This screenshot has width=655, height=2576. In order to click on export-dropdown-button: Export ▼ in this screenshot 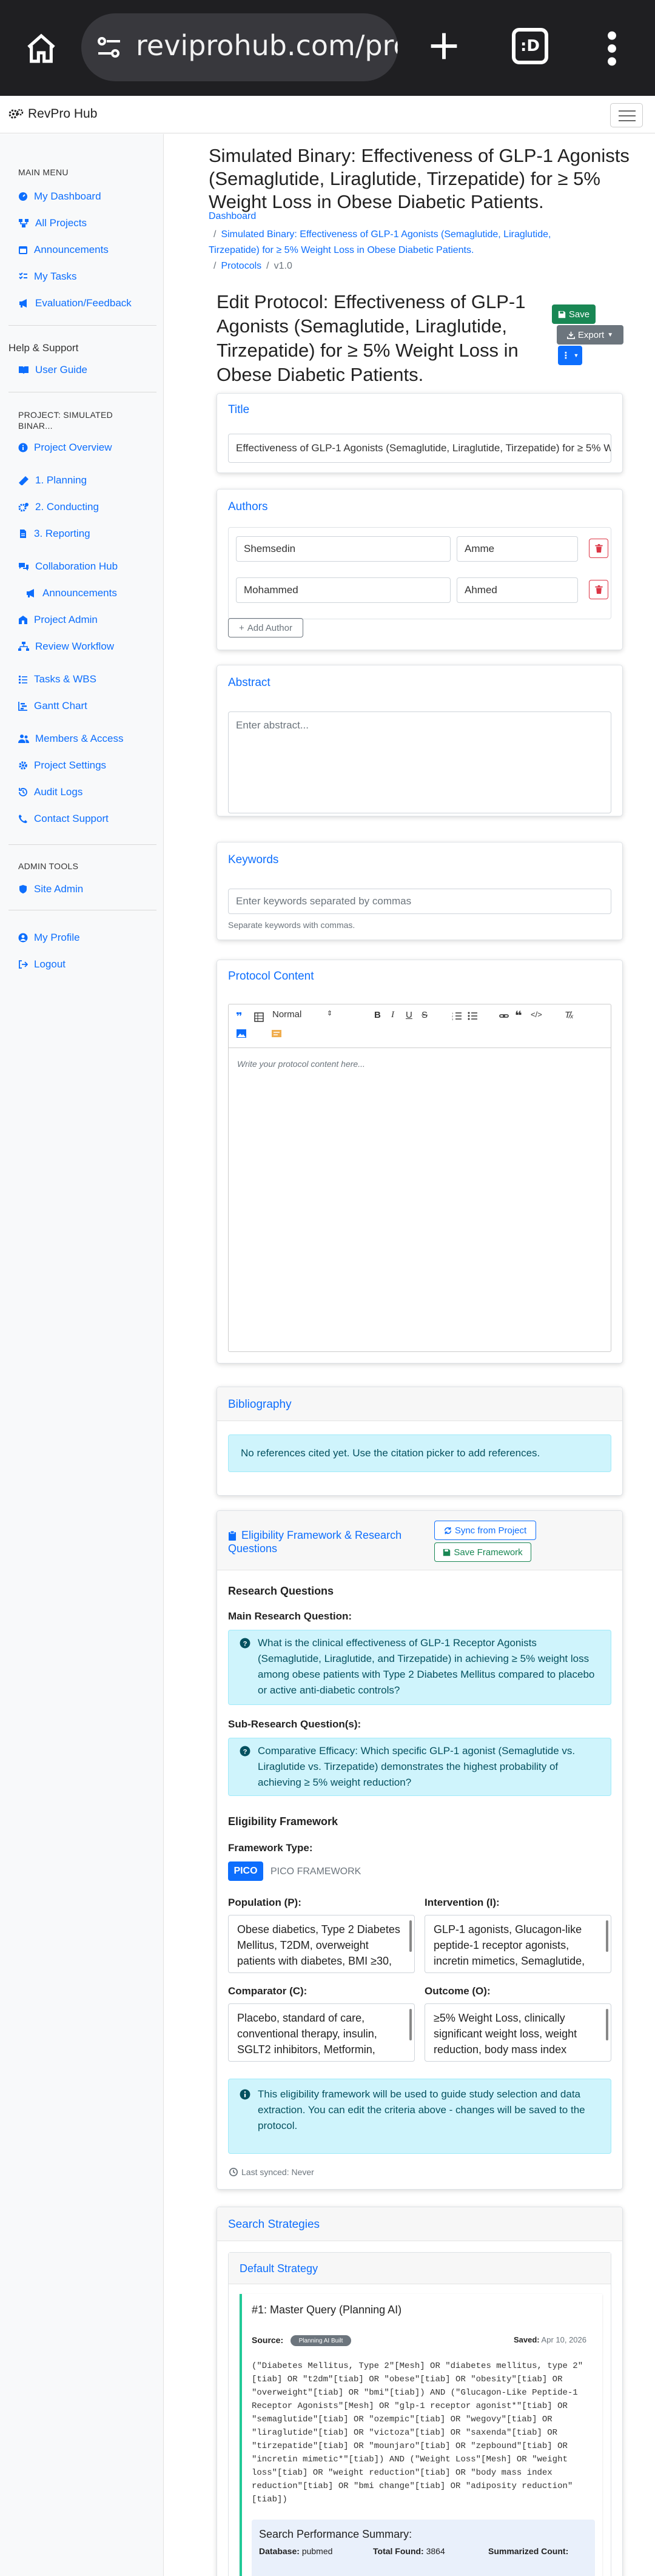, I will do `click(590, 335)`.